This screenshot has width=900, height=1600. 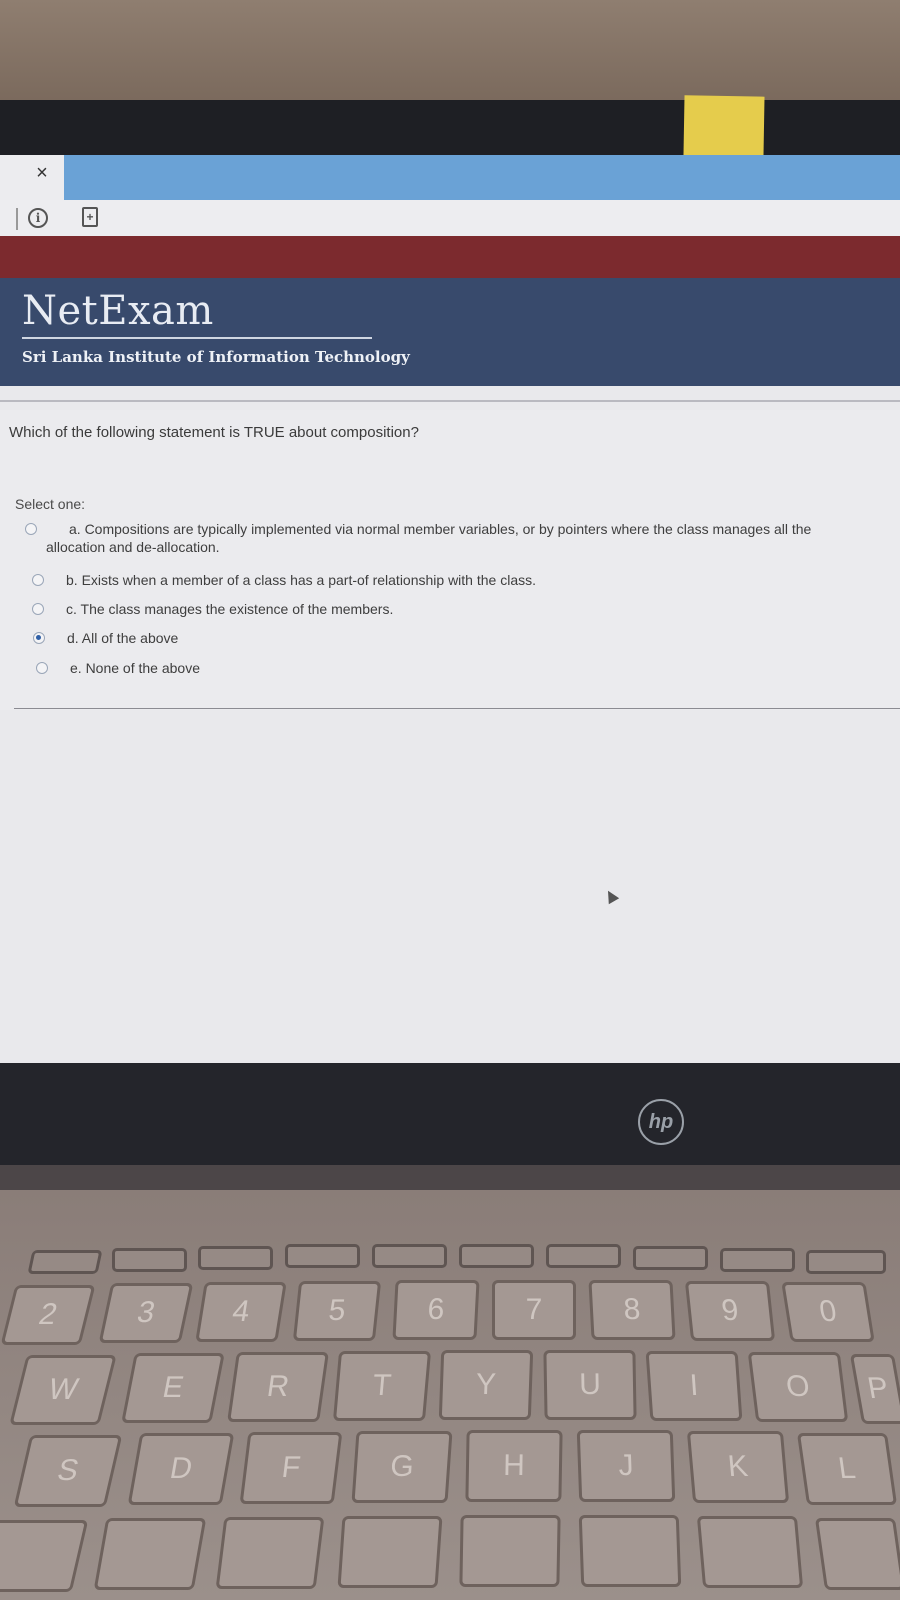 What do you see at coordinates (17, 219) in the screenshot?
I see `toolbar-divider` at bounding box center [17, 219].